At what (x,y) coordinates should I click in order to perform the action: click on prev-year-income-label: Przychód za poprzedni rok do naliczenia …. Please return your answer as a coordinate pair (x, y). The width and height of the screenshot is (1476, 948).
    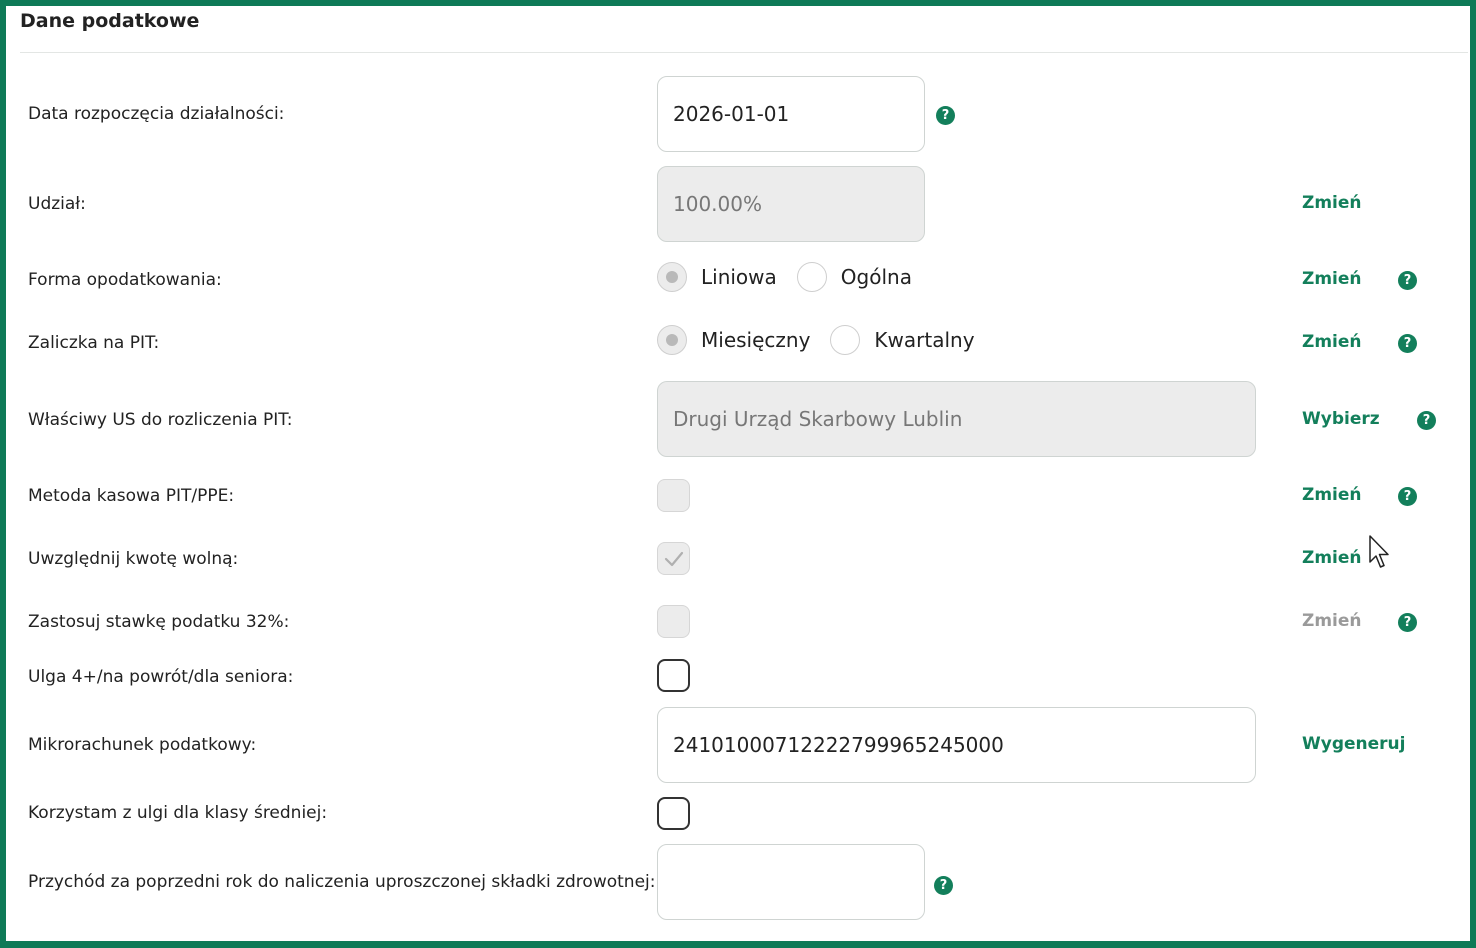
    Looking at the image, I should click on (342, 882).